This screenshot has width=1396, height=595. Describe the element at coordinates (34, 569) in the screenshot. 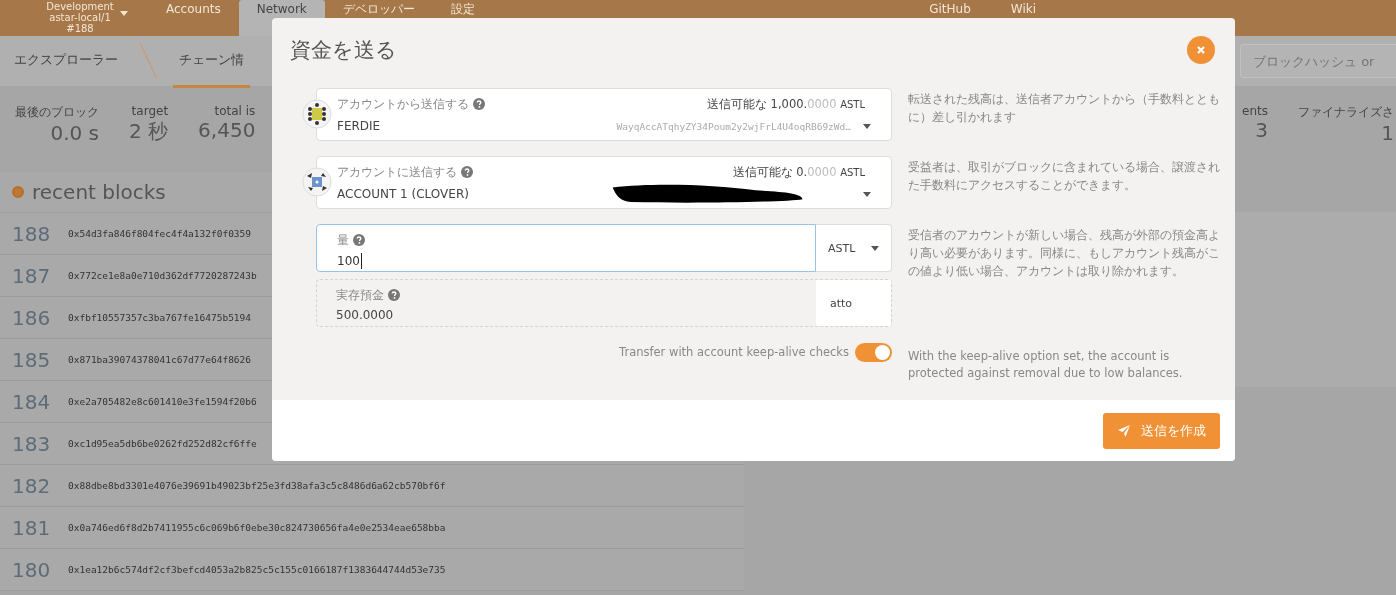

I see `block-number: 180` at that location.